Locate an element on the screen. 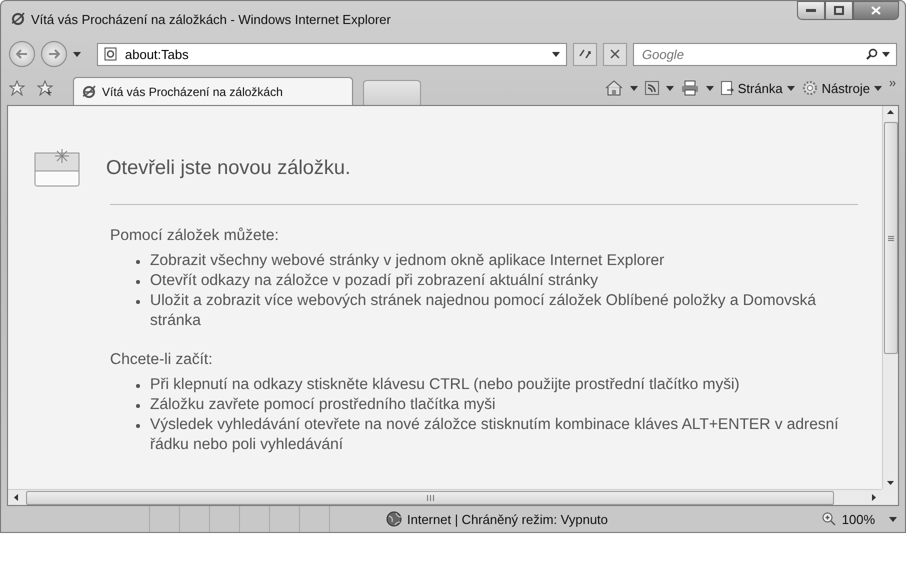  search-field: Google is located at coordinates (751, 54).